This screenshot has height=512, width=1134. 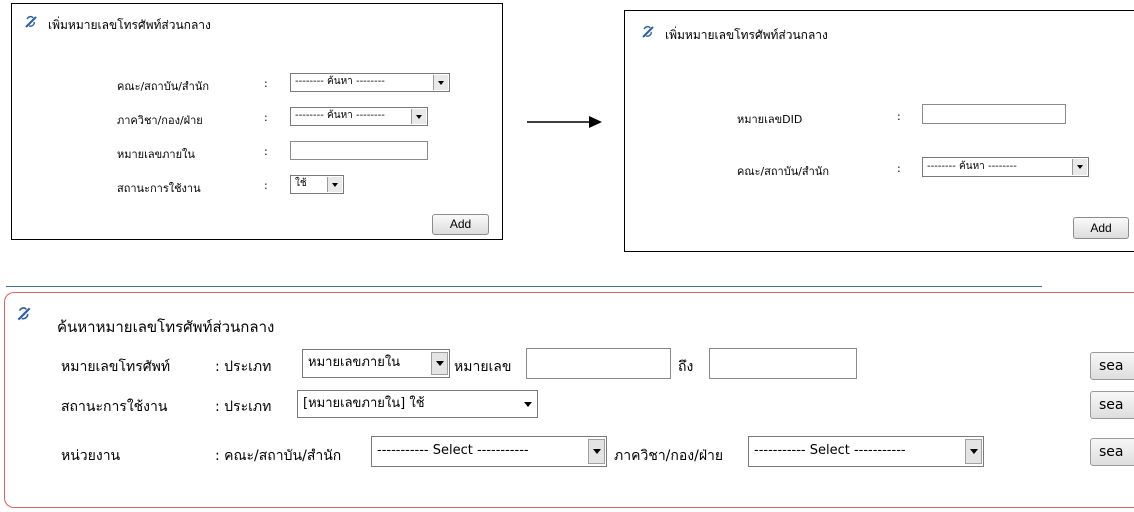 I want to click on department-select: -------- ค้นหา --------, so click(x=359, y=116).